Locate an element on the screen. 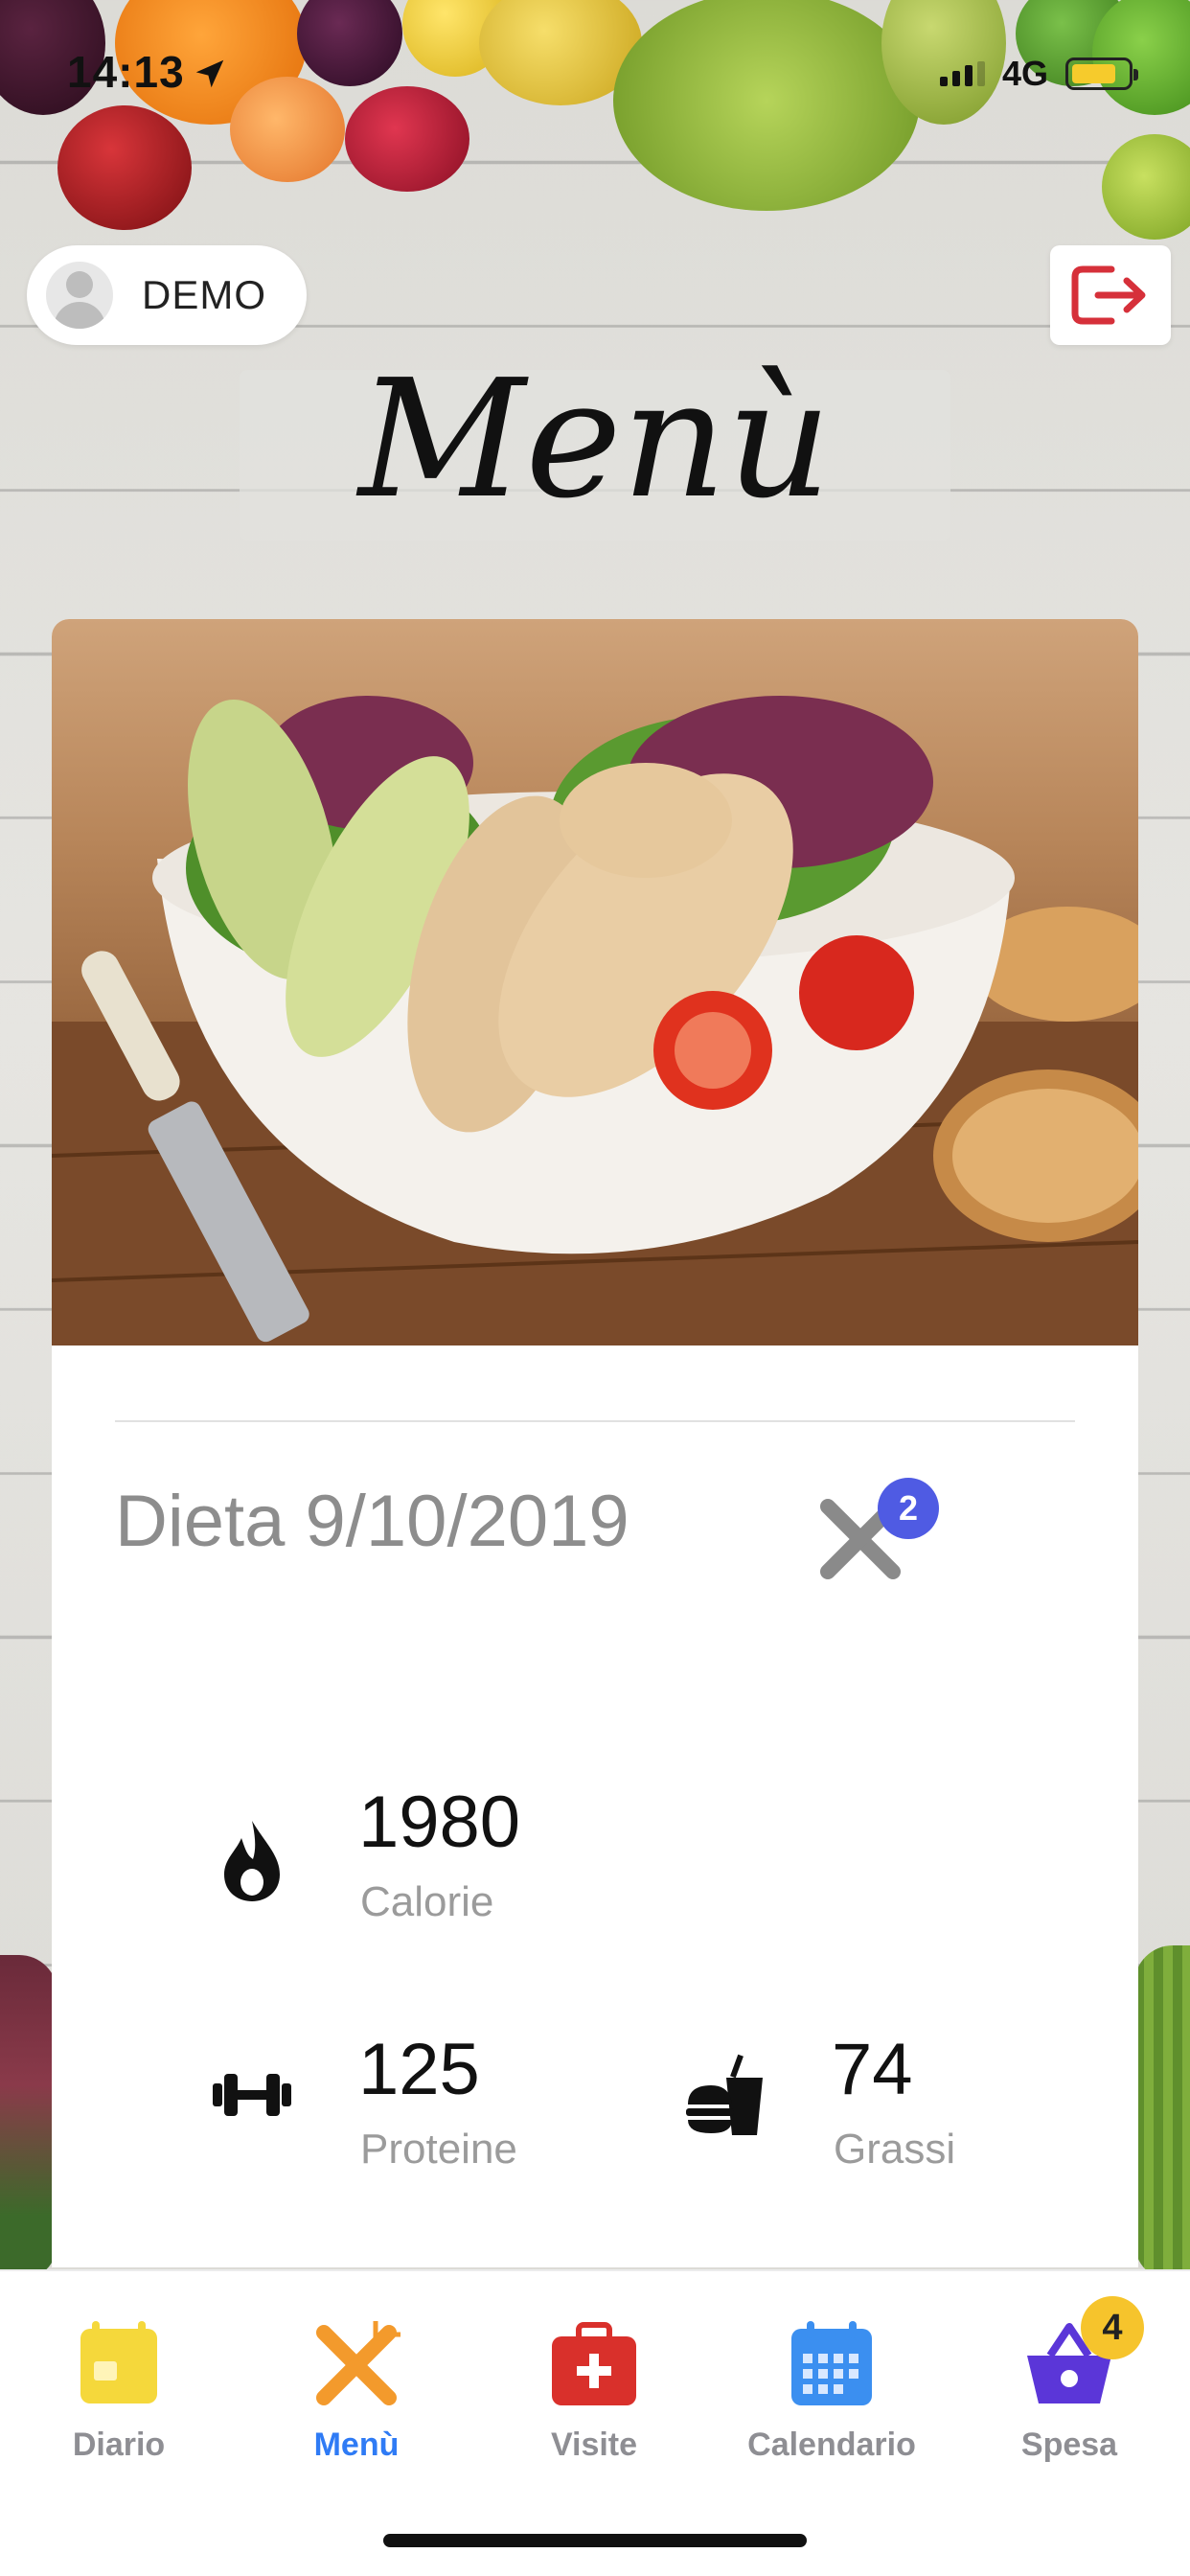 This screenshot has height=2576, width=1190. fats-label: Grassi is located at coordinates (895, 2149).